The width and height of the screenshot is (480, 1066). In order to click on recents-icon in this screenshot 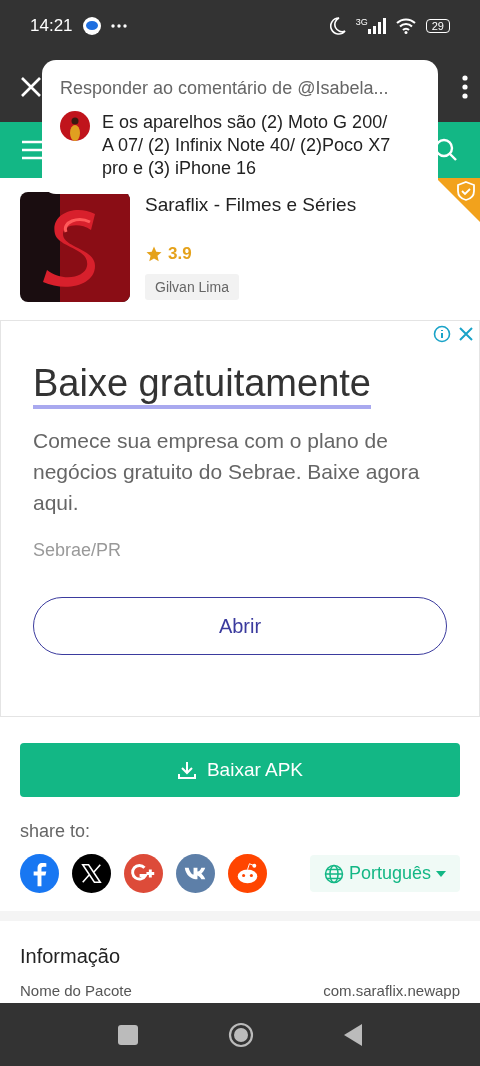, I will do `click(128, 1034)`.